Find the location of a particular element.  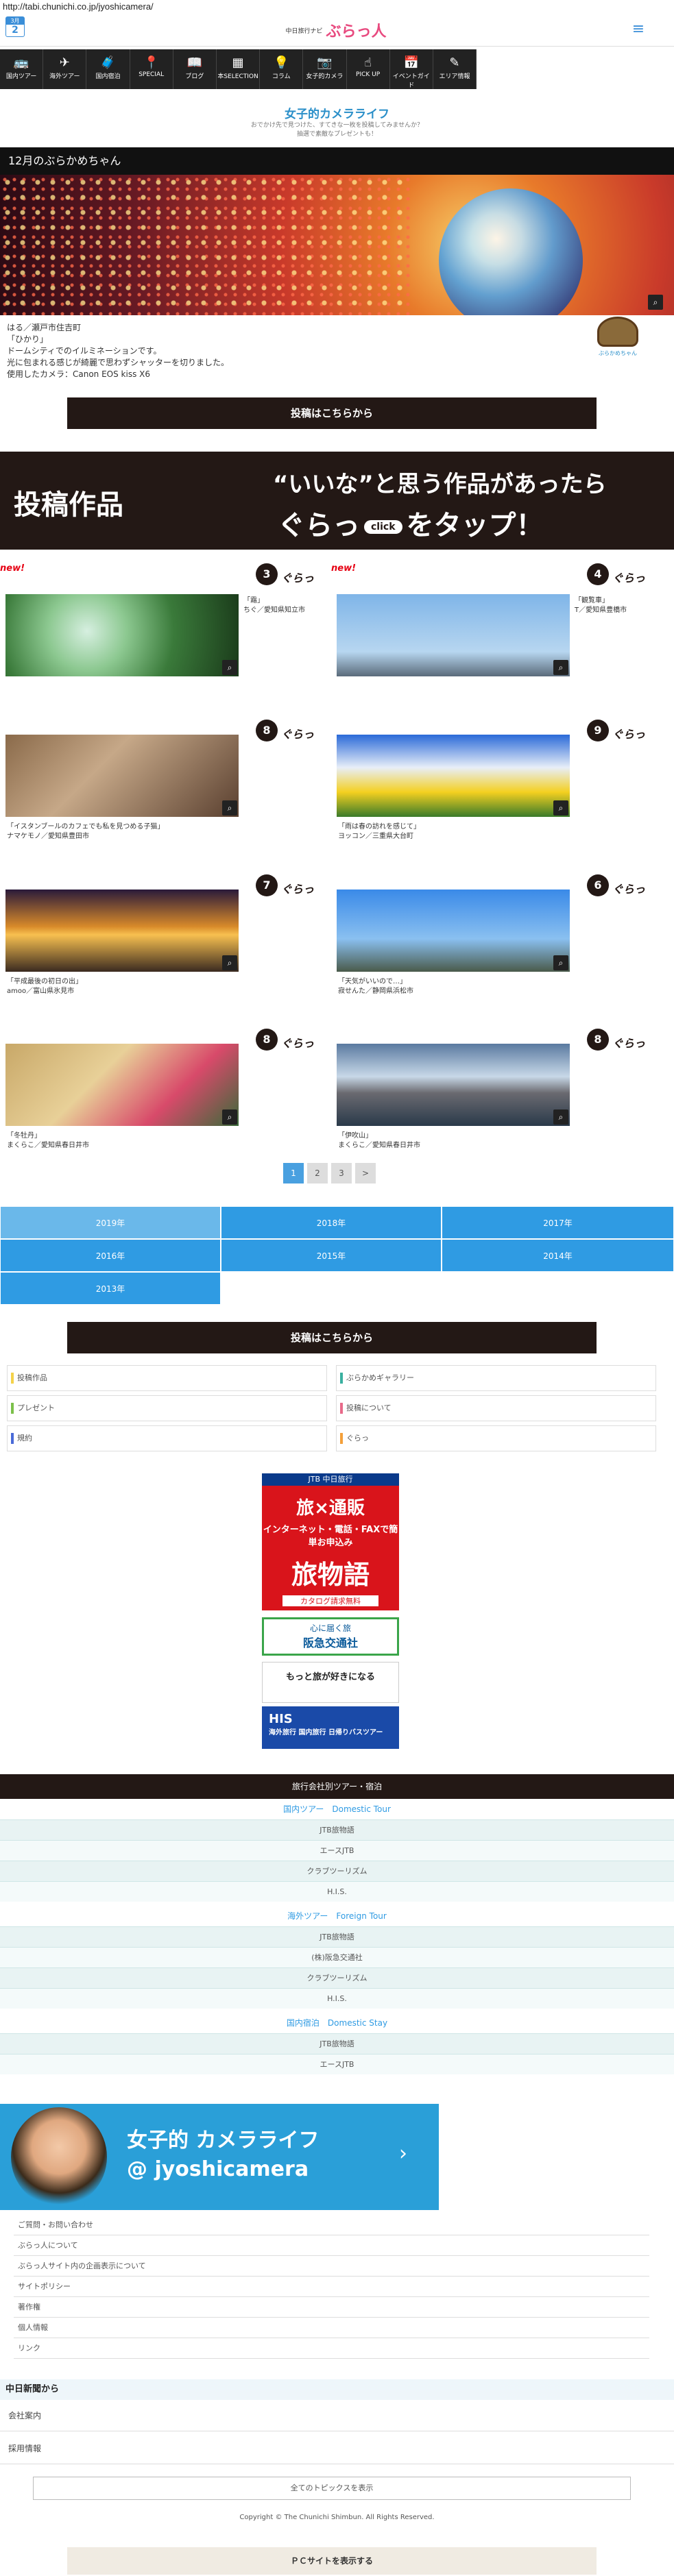

nav-item: 🚌 国内ツアー is located at coordinates (22, 69).